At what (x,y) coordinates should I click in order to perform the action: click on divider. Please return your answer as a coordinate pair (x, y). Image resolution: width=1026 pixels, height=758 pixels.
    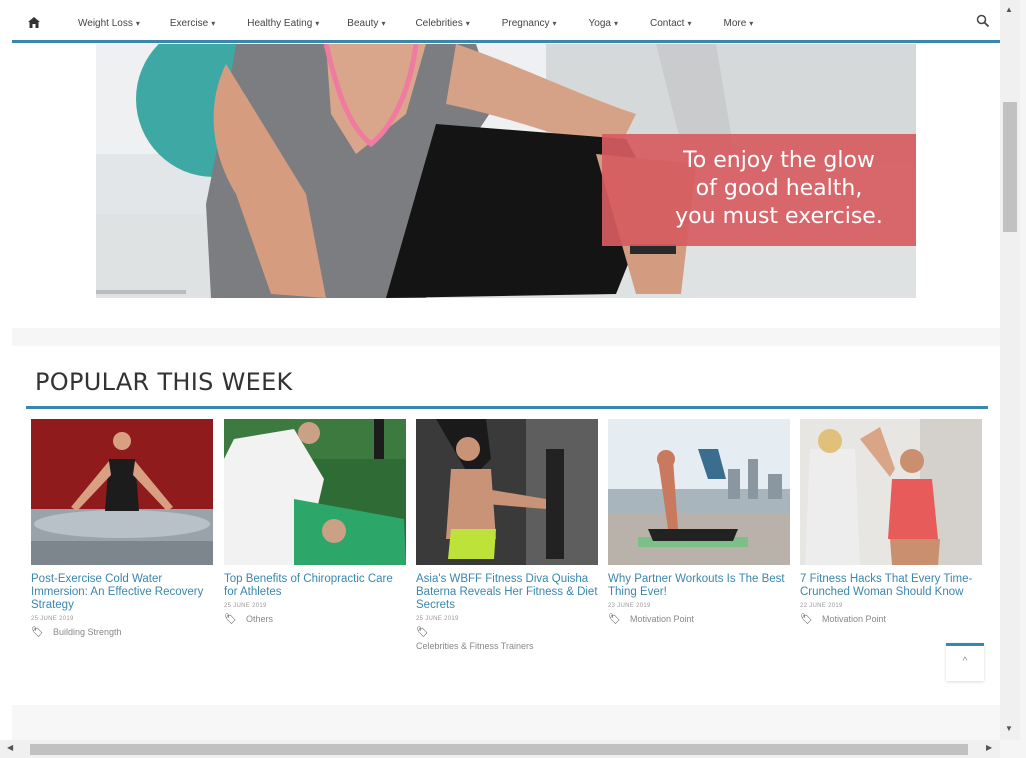
    Looking at the image, I should click on (506, 337).